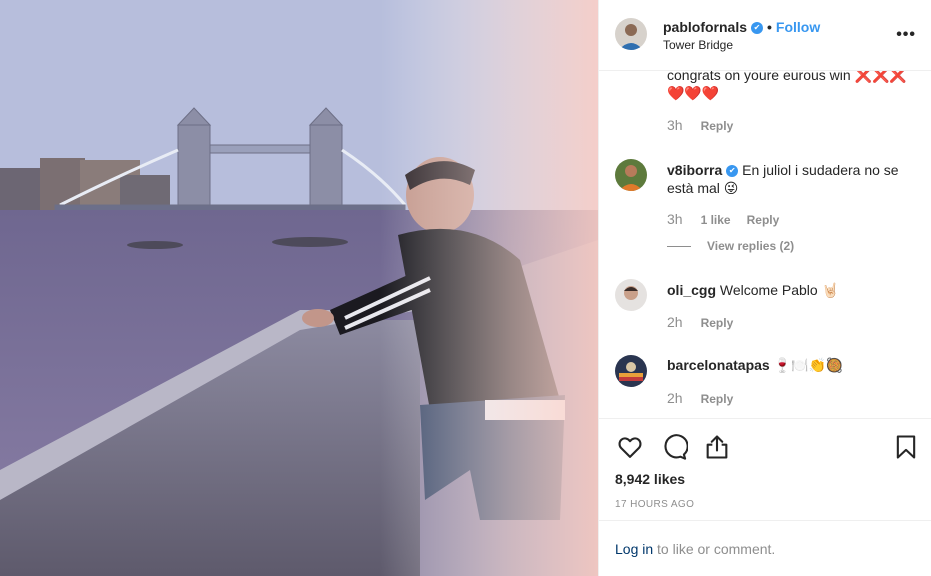 This screenshot has width=931, height=576. What do you see at coordinates (779, 290) in the screenshot?
I see `comment-text: Welcome Pablo 🤘🏻` at bounding box center [779, 290].